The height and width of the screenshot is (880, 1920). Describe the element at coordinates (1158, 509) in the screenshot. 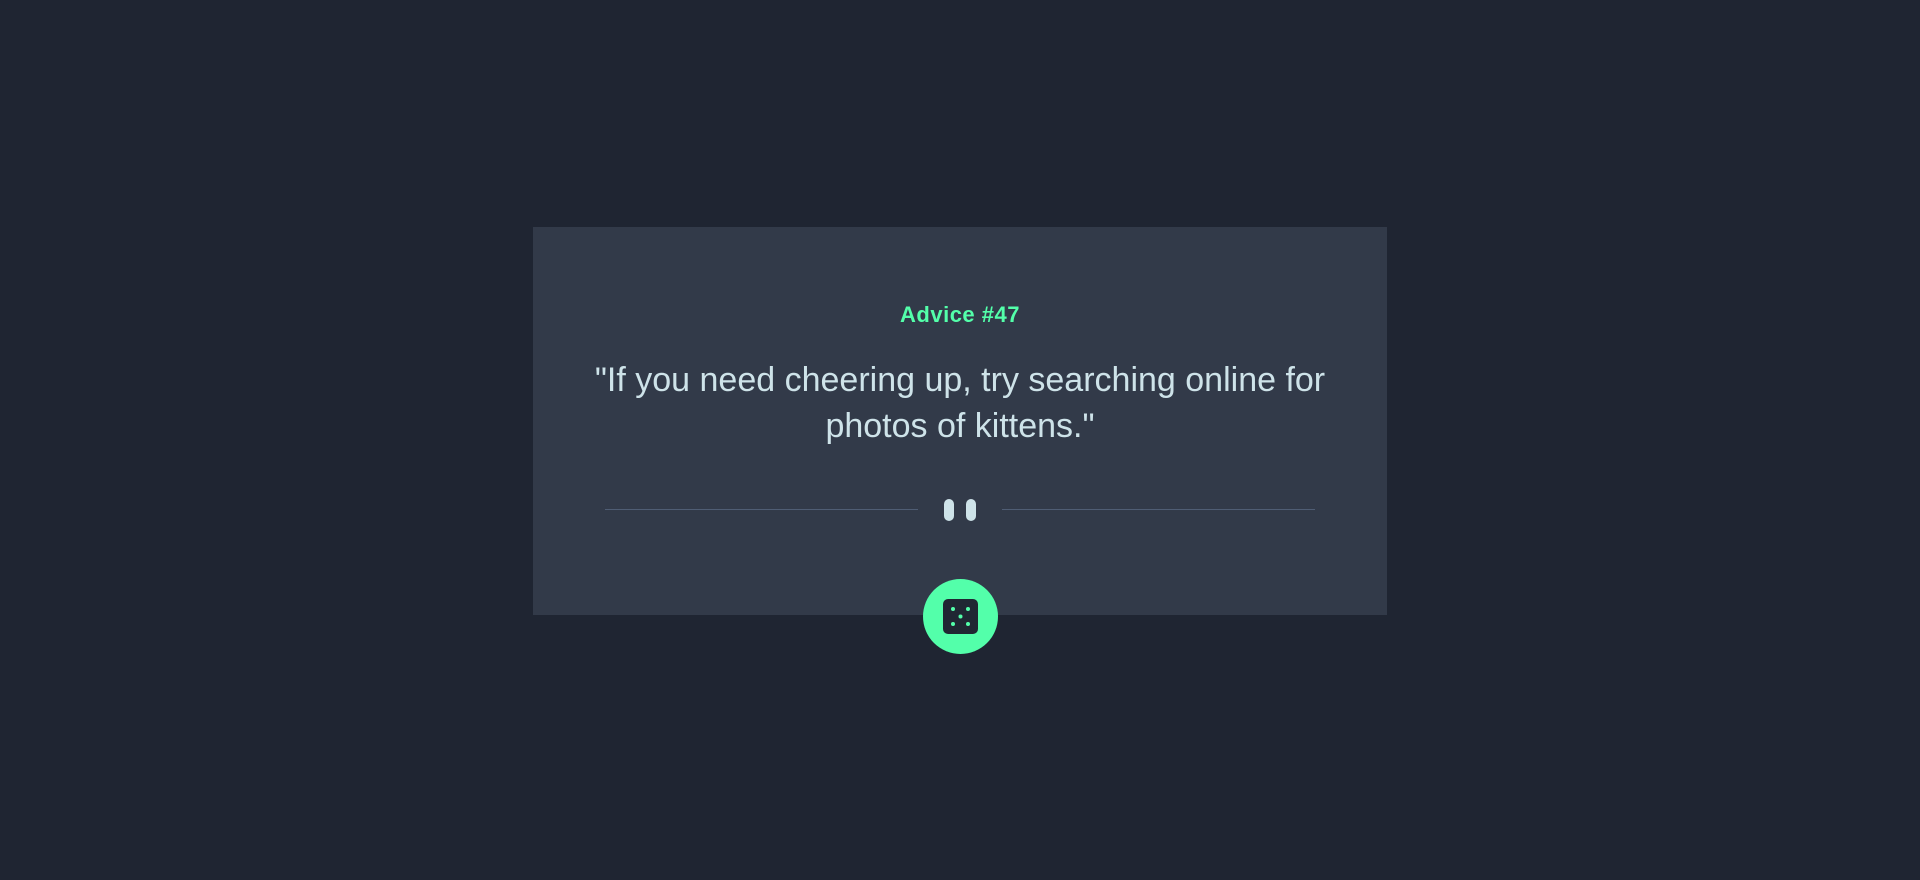

I see `divider-line-right` at that location.